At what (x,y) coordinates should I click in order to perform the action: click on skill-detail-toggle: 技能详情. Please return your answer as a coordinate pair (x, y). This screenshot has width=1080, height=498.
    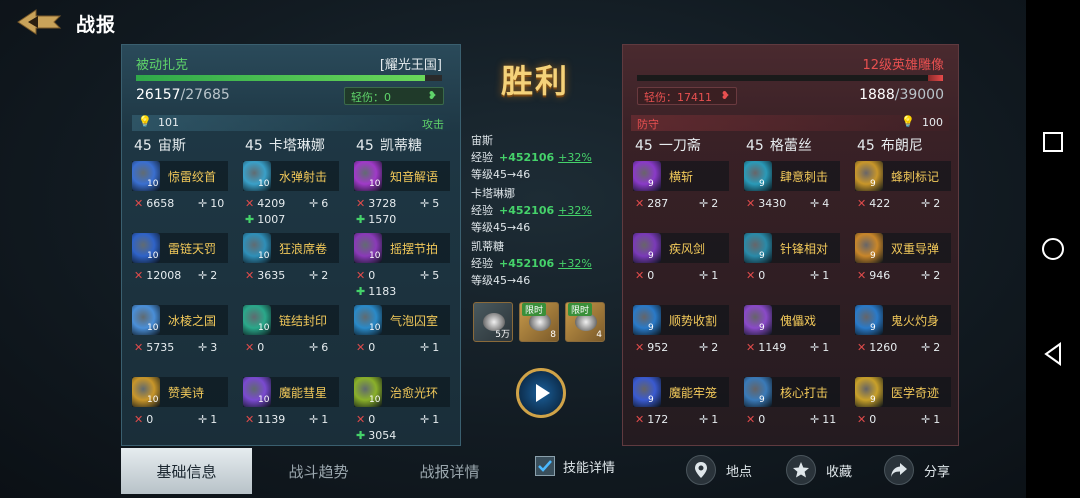
    Looking at the image, I should click on (575, 466).